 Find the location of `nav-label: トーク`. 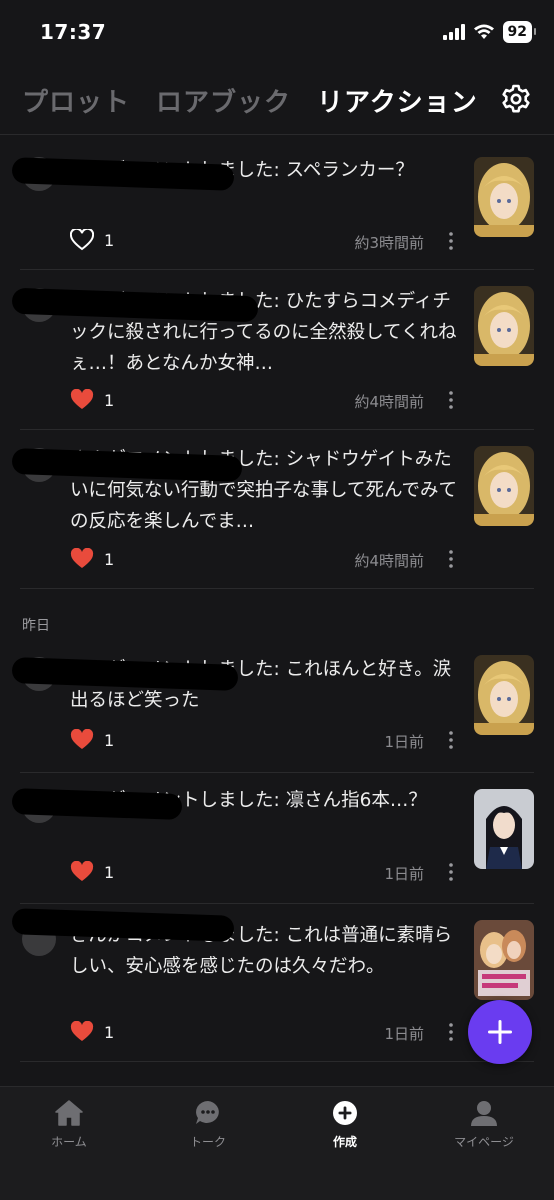

nav-label: トーク is located at coordinates (207, 1142).